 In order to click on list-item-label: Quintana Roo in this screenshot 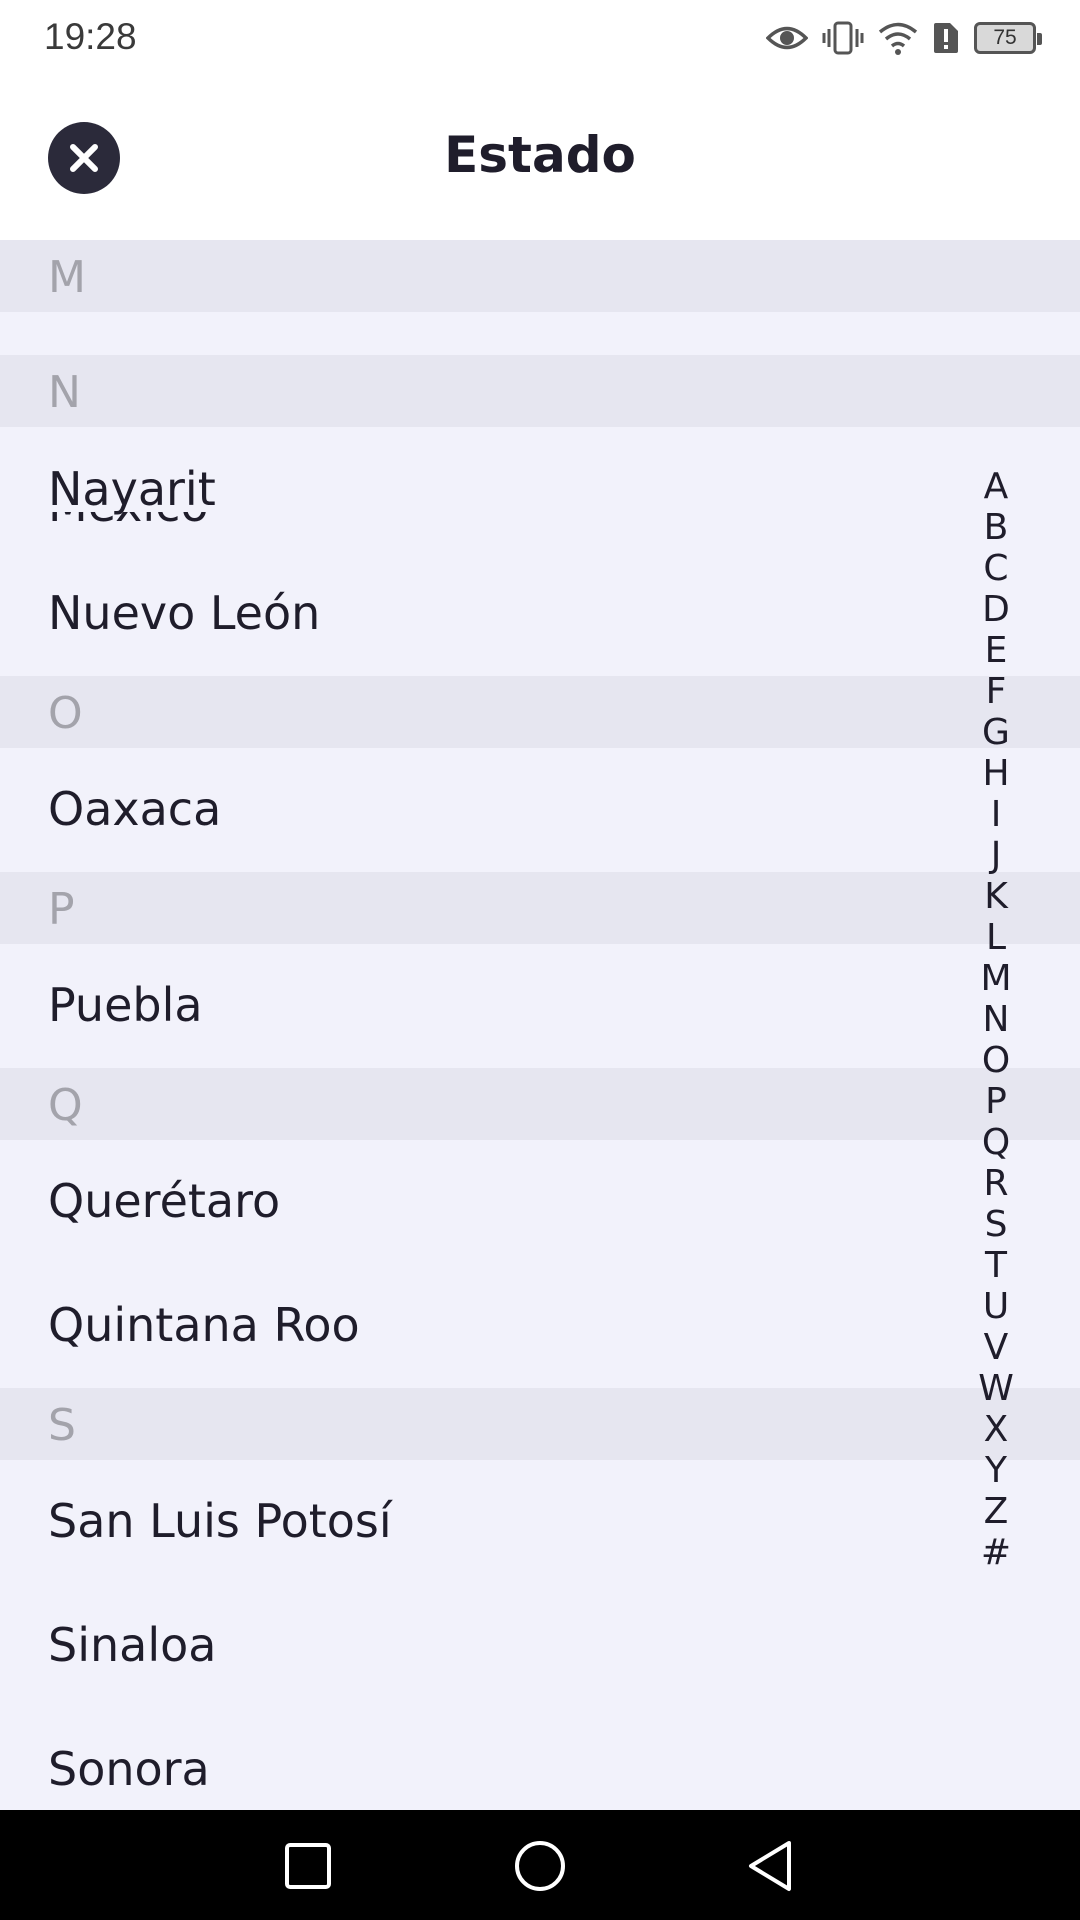, I will do `click(204, 1325)`.